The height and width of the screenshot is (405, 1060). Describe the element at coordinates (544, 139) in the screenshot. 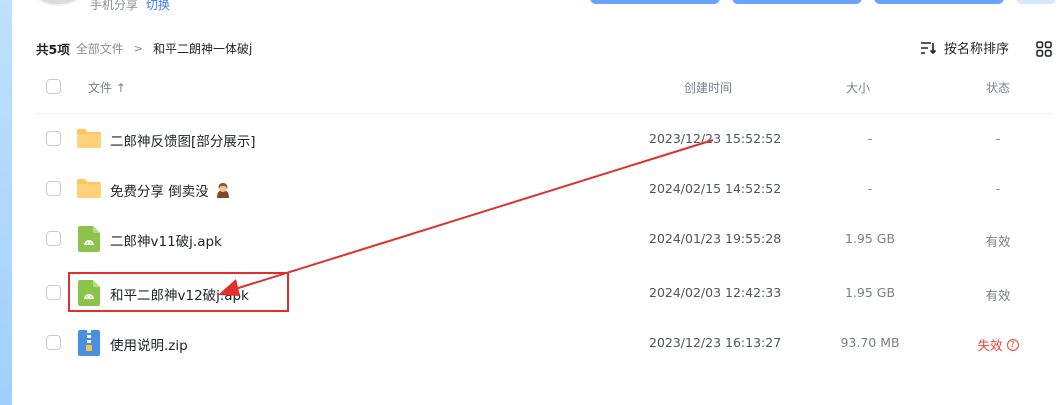

I see `table-row: 二郎神反馈图[部分展示] 2023/12/23 15:52:52 - -` at that location.